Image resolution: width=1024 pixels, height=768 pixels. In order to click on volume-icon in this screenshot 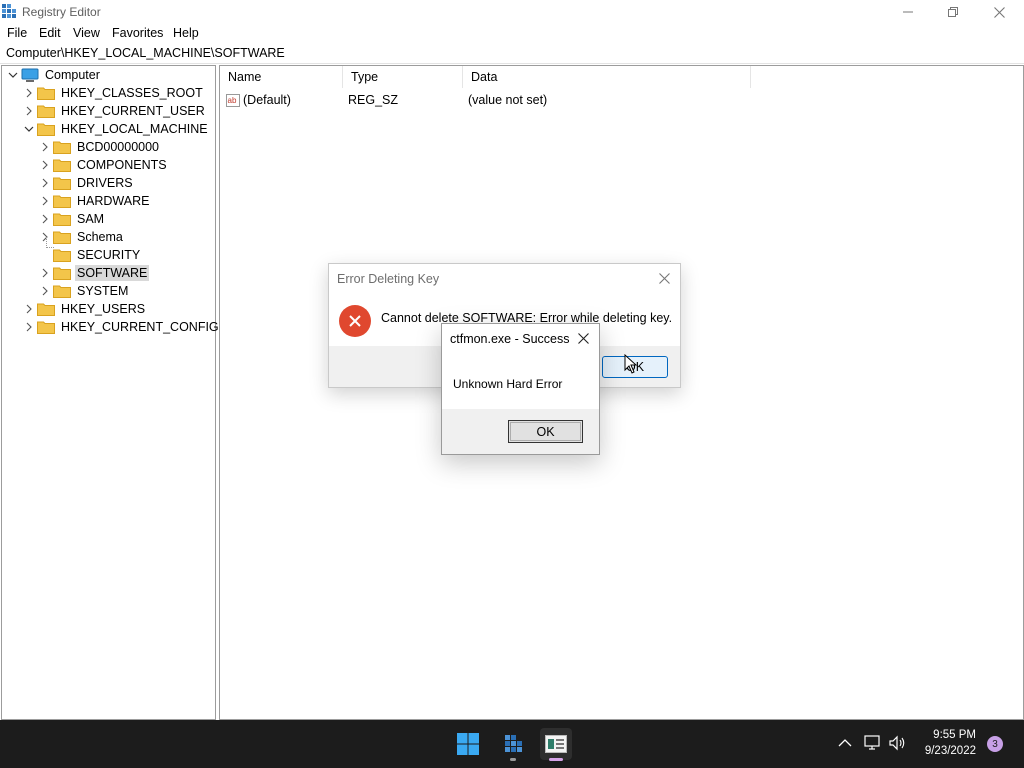, I will do `click(898, 743)`.